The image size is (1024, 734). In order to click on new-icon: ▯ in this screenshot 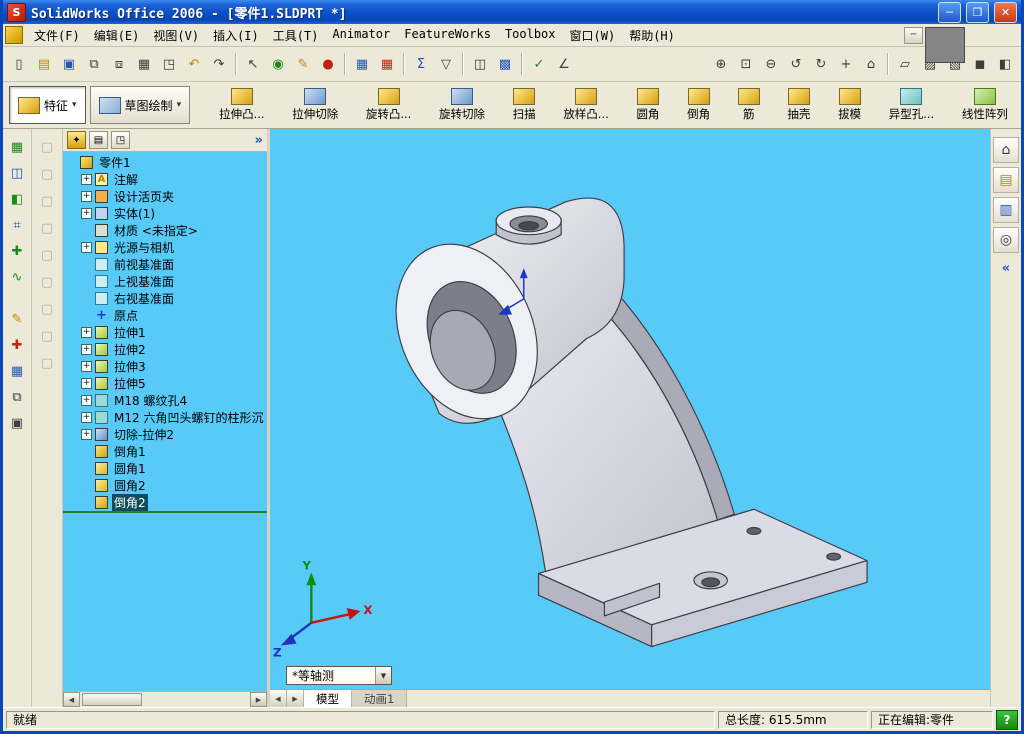, I will do `click(19, 64)`.